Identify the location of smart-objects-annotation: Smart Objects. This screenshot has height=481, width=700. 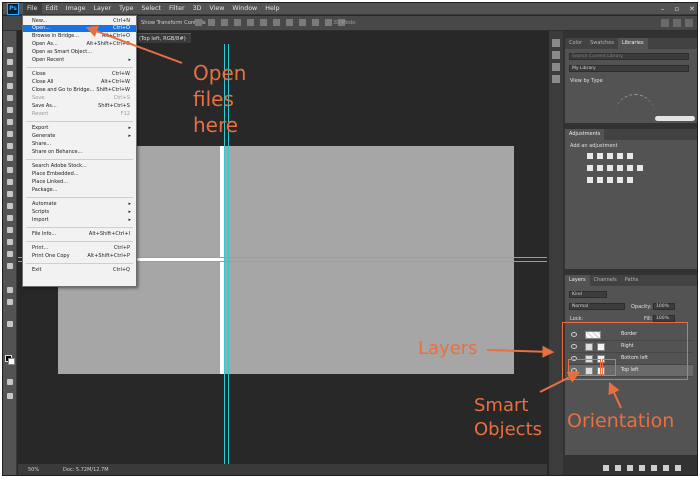
(508, 417).